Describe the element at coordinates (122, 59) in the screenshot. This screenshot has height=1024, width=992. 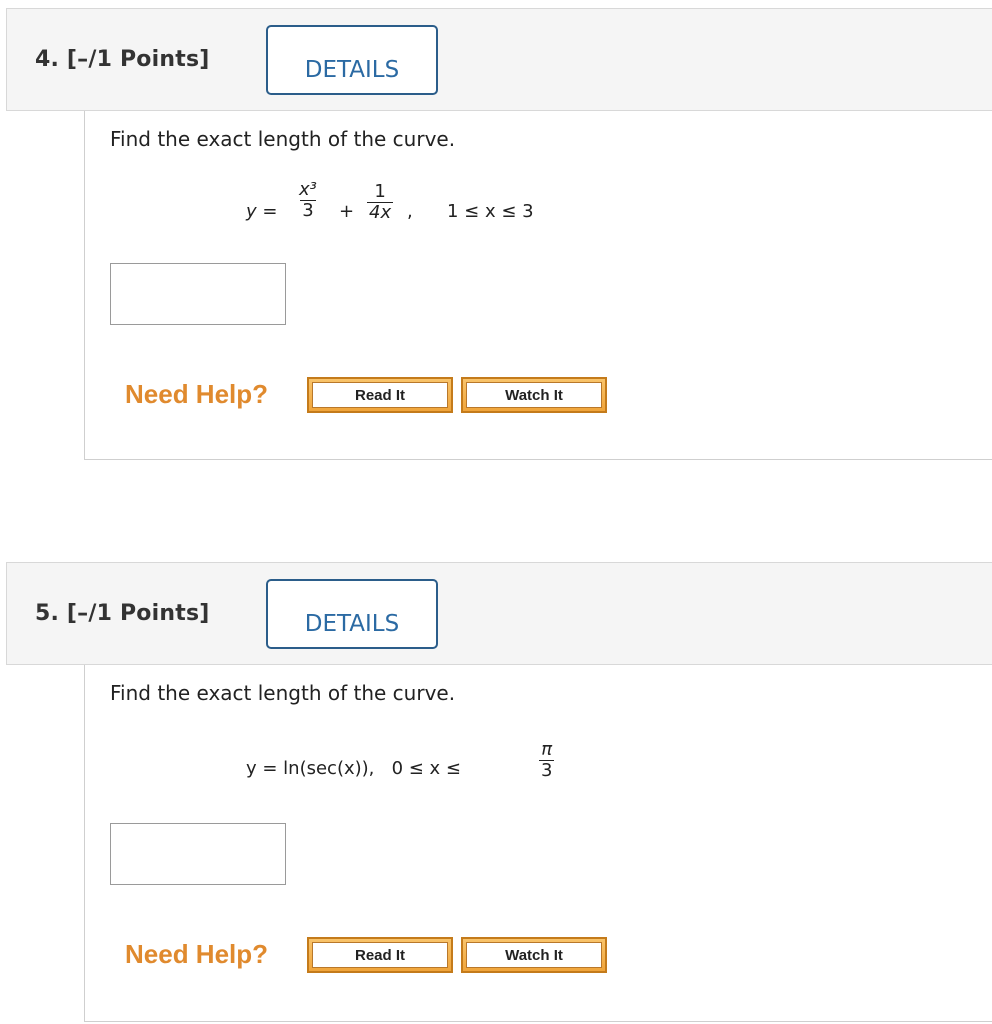
I see `question-4-title: 4. [–/1 Points]` at that location.